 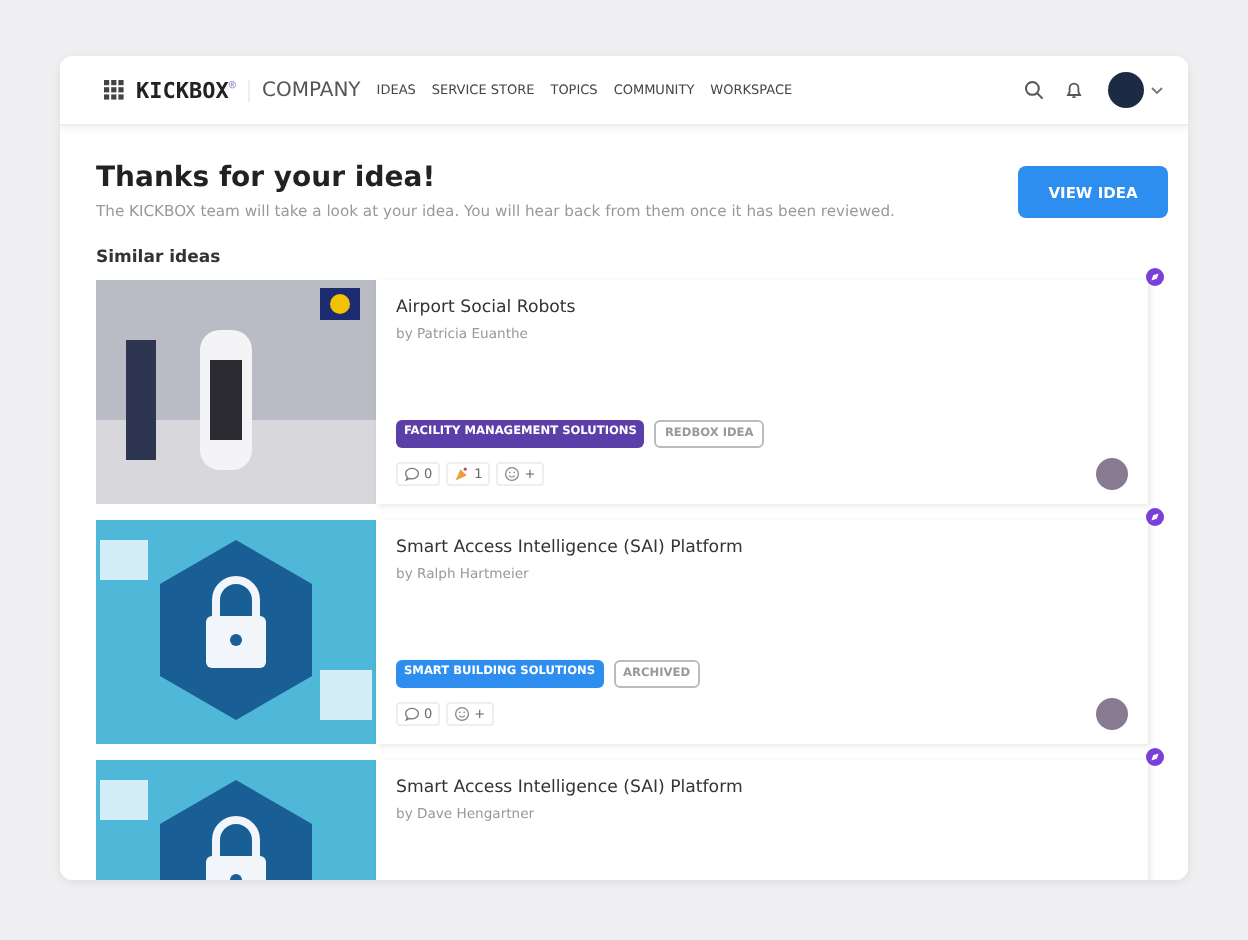 I want to click on caret-icon, so click(x=1157, y=90).